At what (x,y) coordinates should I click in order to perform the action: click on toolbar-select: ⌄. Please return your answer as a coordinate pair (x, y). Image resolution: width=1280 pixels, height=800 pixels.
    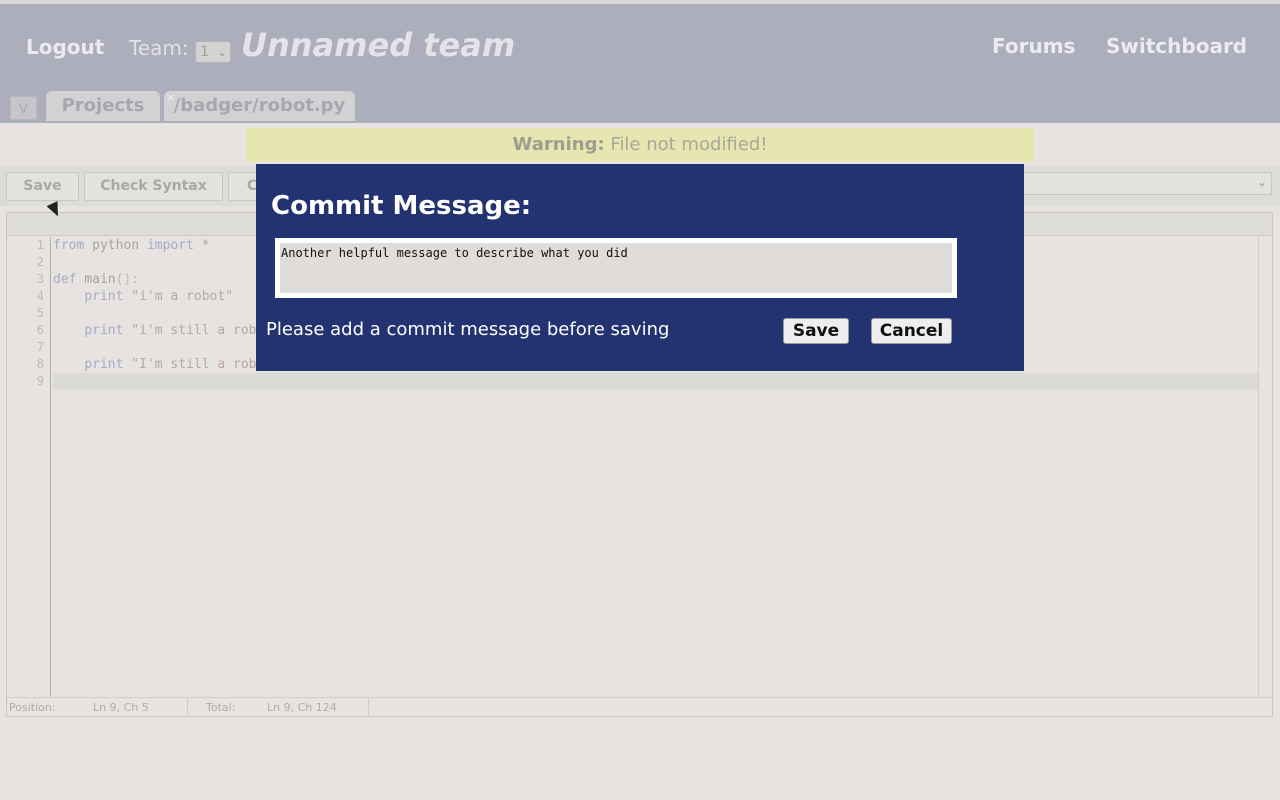
    Looking at the image, I should click on (1146, 183).